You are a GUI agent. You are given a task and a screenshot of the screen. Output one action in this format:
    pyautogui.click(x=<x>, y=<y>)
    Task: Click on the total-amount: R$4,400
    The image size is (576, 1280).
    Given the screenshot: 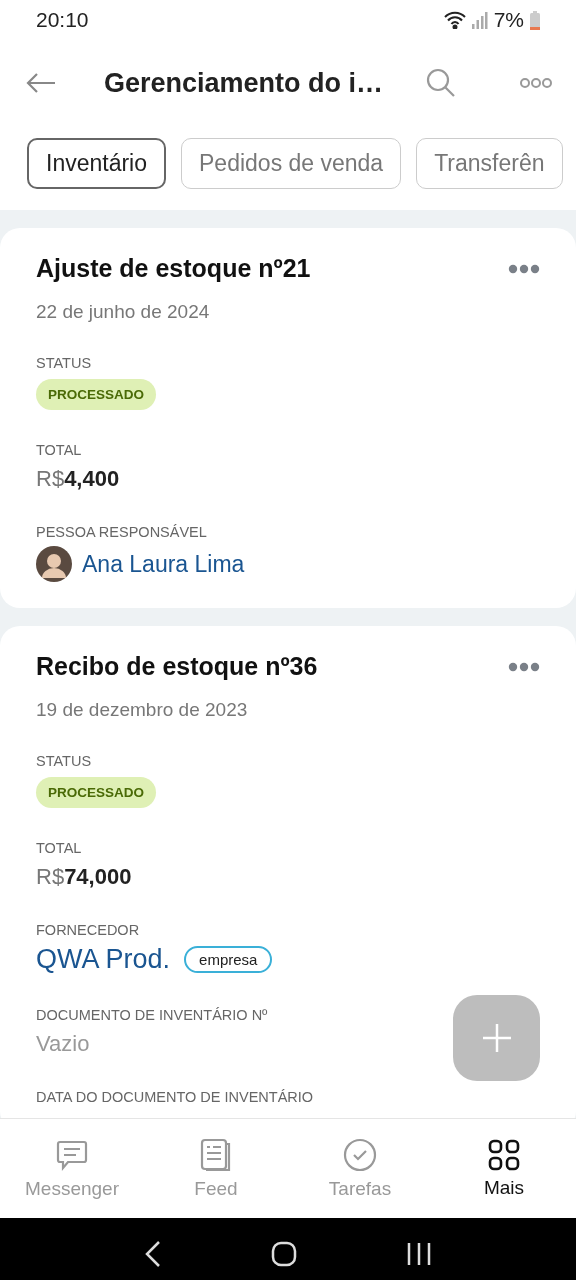 What is the action you would take?
    pyautogui.click(x=78, y=479)
    